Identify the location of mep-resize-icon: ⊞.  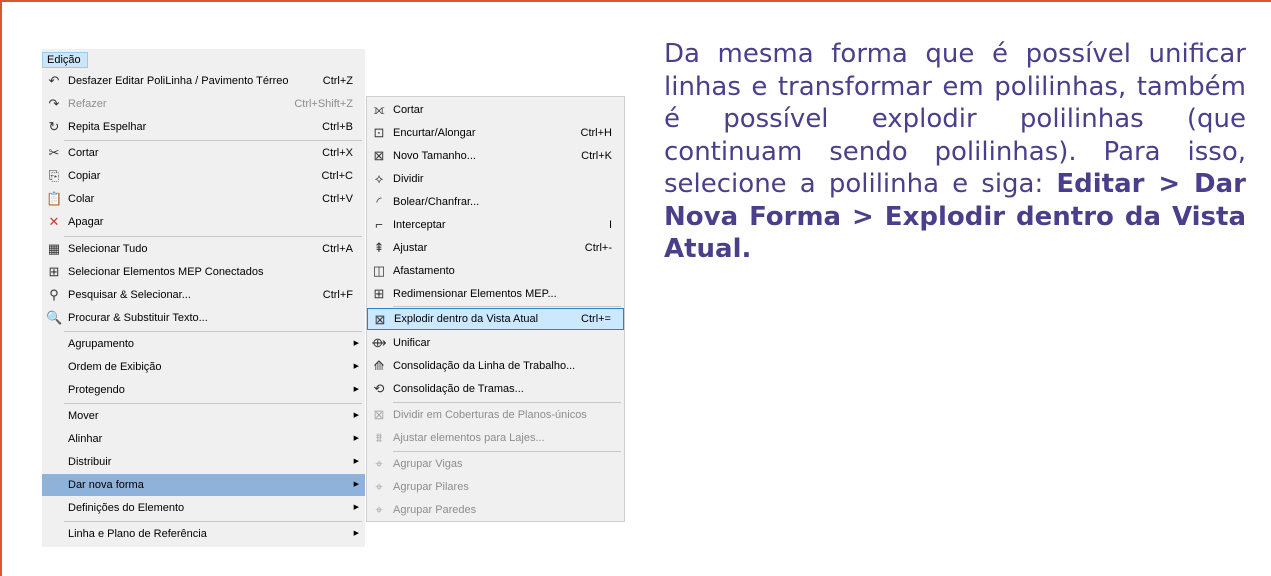
(379, 293).